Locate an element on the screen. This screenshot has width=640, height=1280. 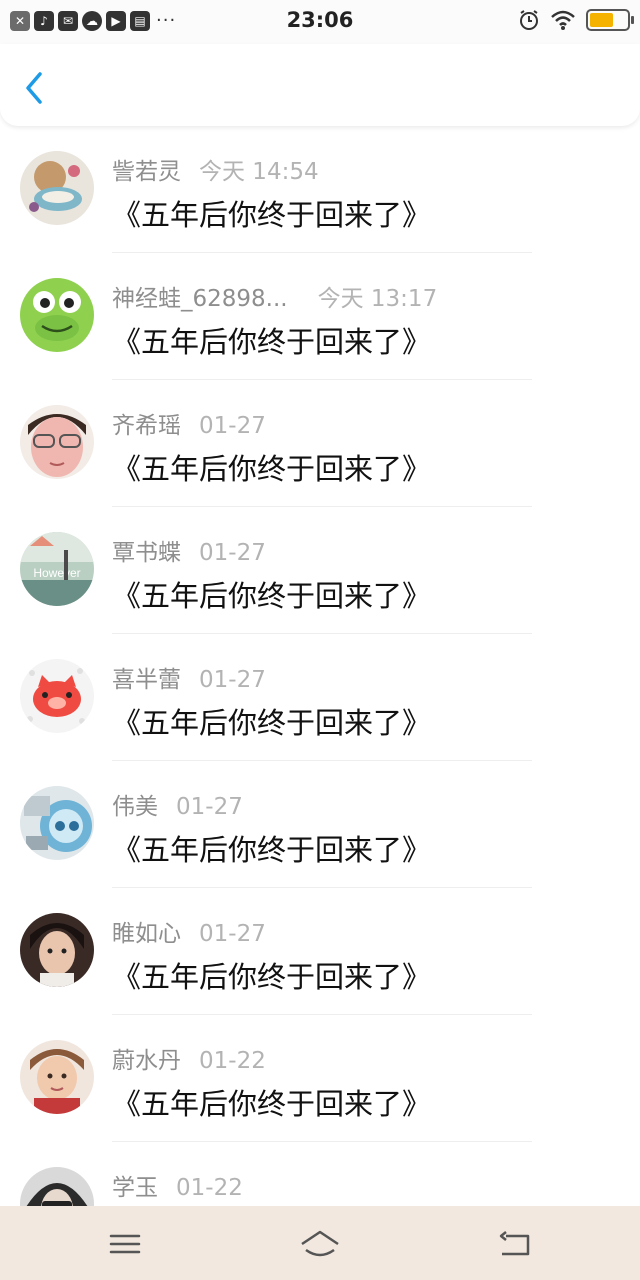
menu-icon is located at coordinates (125, 1244).